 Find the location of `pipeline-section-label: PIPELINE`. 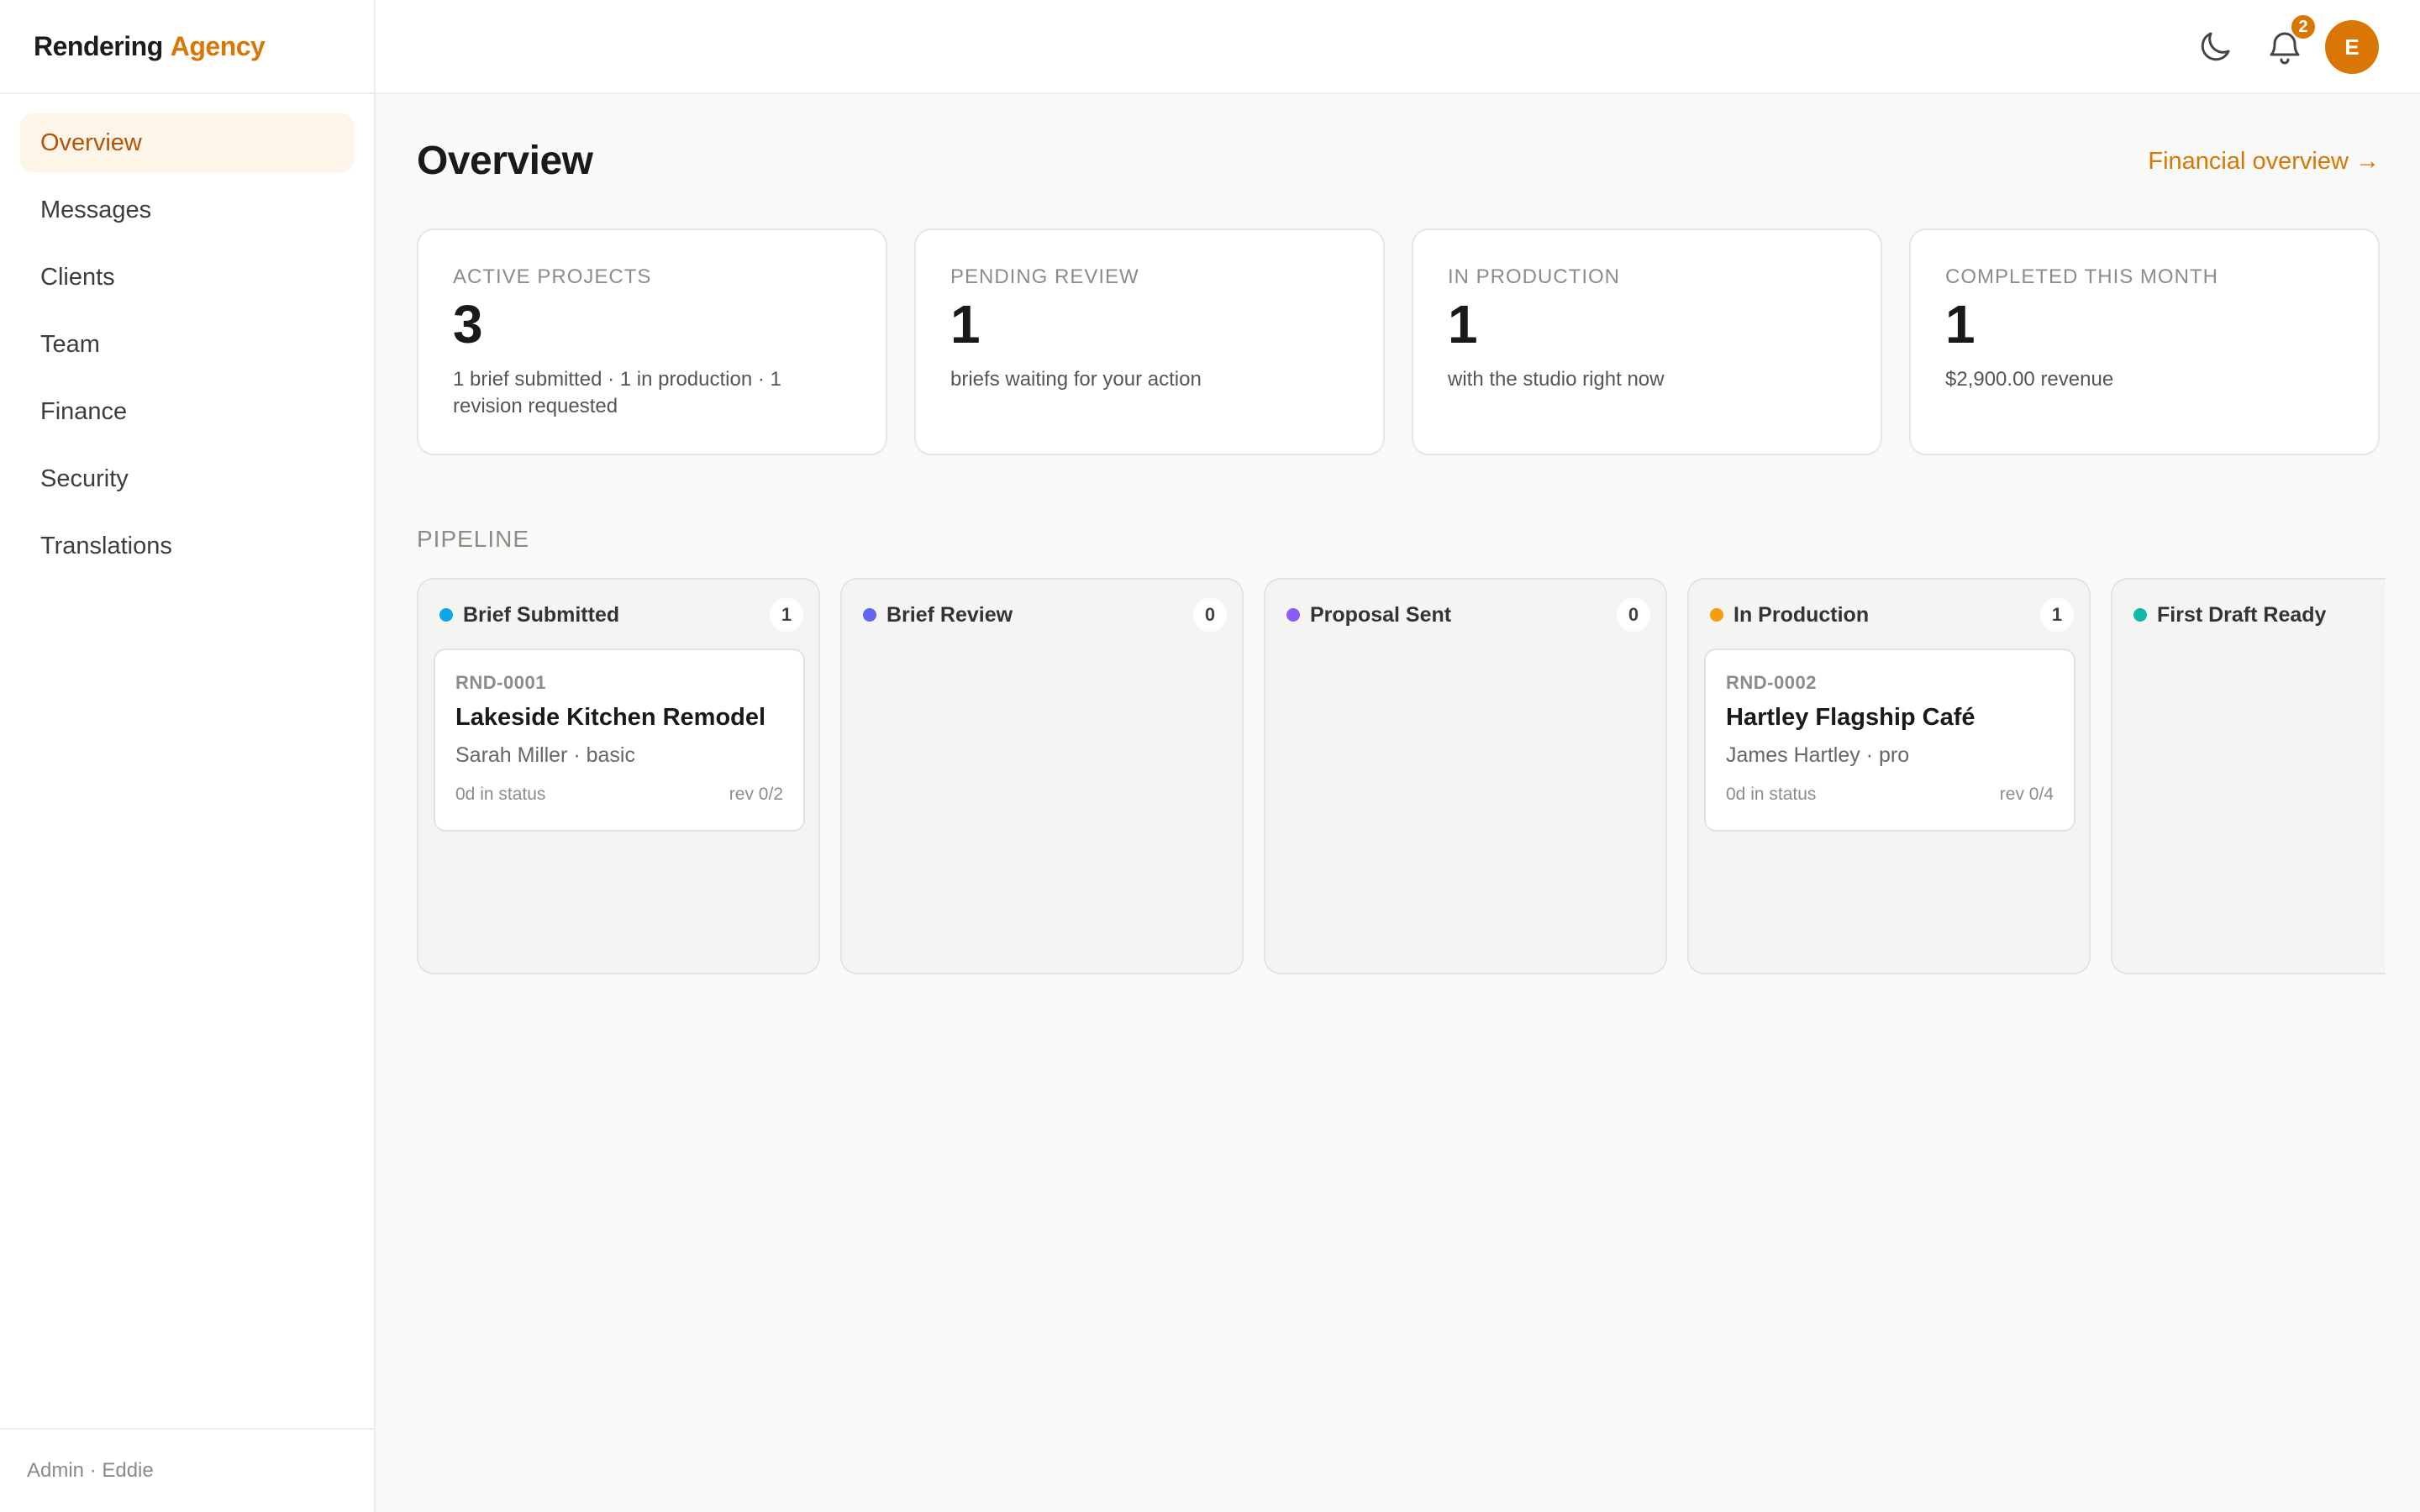

pipeline-section-label: PIPELINE is located at coordinates (473, 539).